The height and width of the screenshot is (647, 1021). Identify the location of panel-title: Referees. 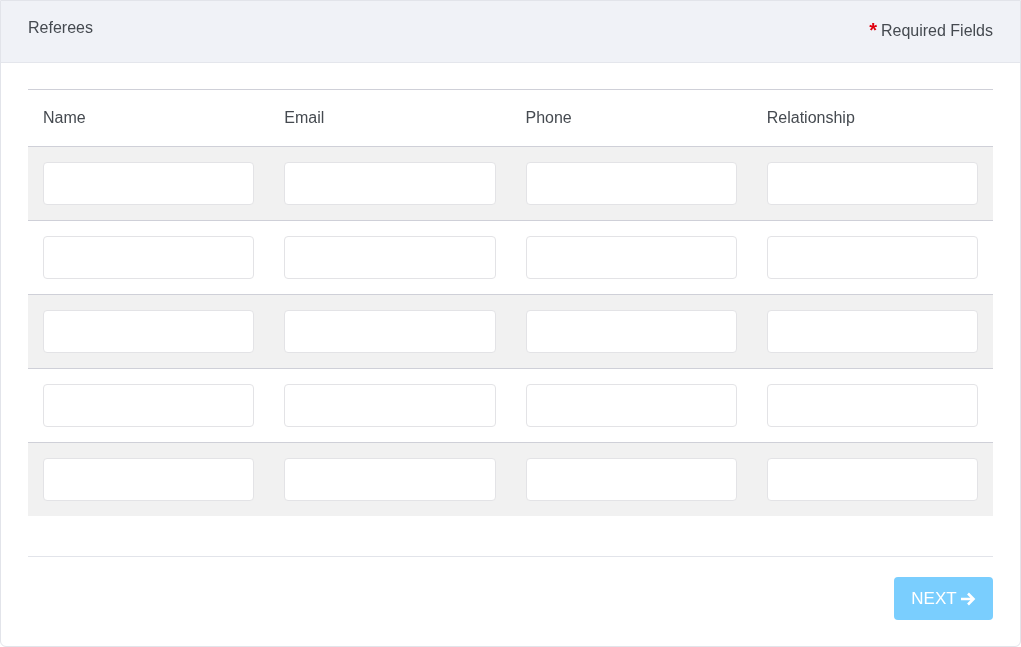
(60, 28).